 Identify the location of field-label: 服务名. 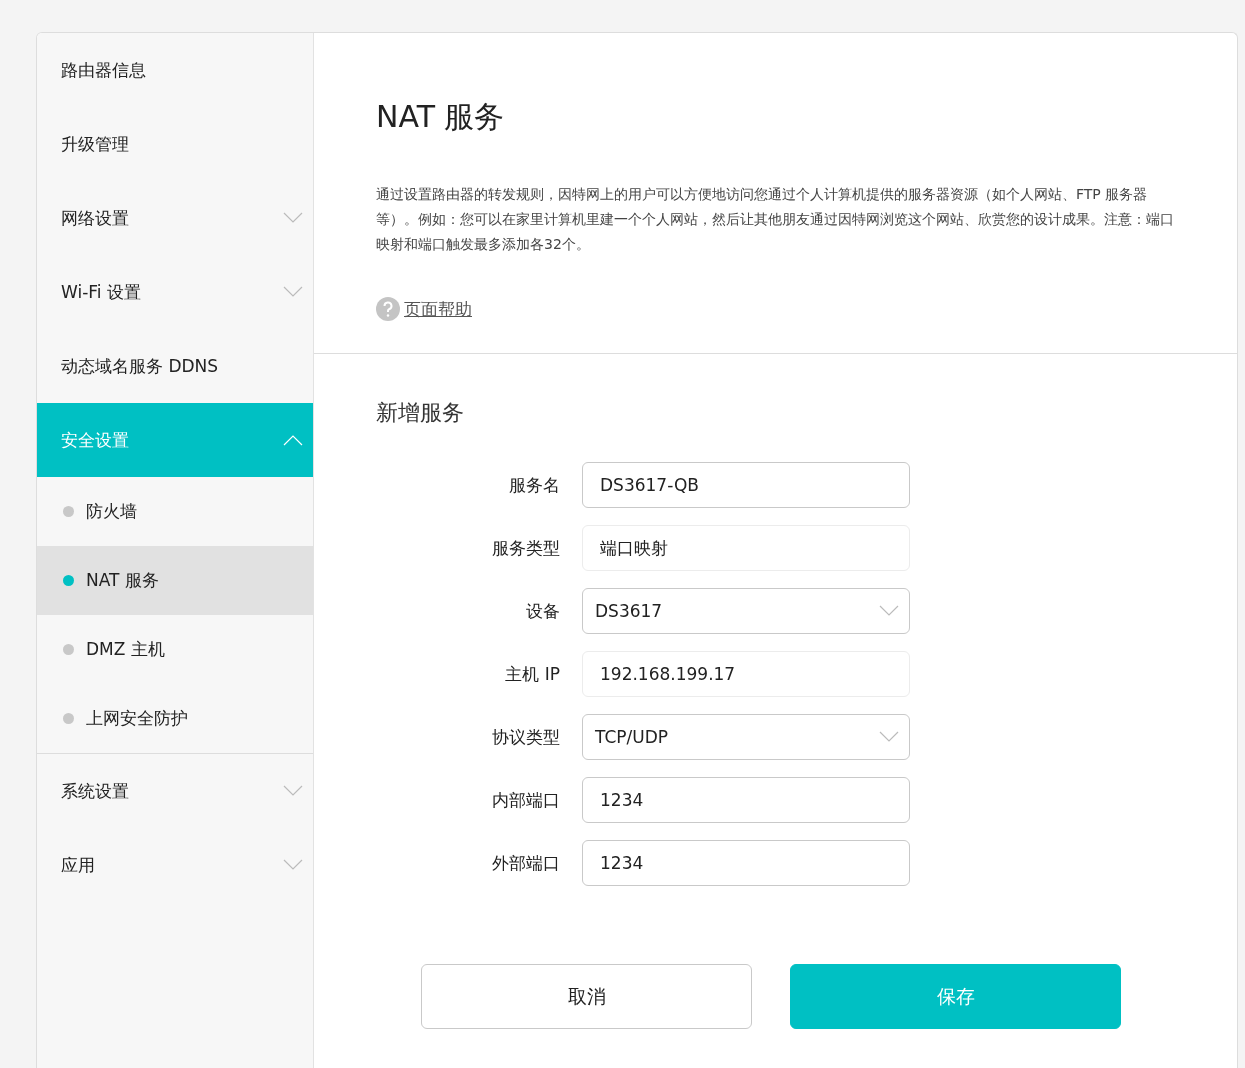
(534, 485).